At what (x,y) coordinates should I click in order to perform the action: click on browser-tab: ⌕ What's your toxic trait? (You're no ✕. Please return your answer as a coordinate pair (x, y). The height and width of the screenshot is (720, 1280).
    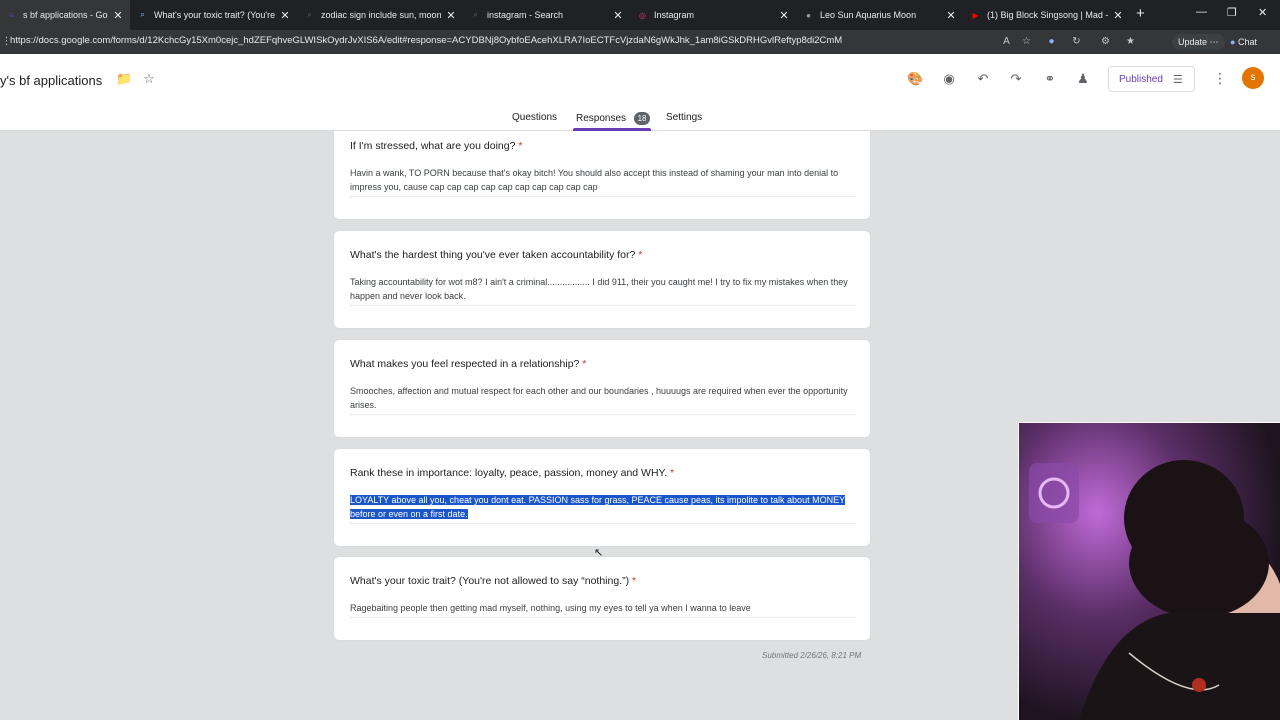
    Looking at the image, I should click on (214, 15).